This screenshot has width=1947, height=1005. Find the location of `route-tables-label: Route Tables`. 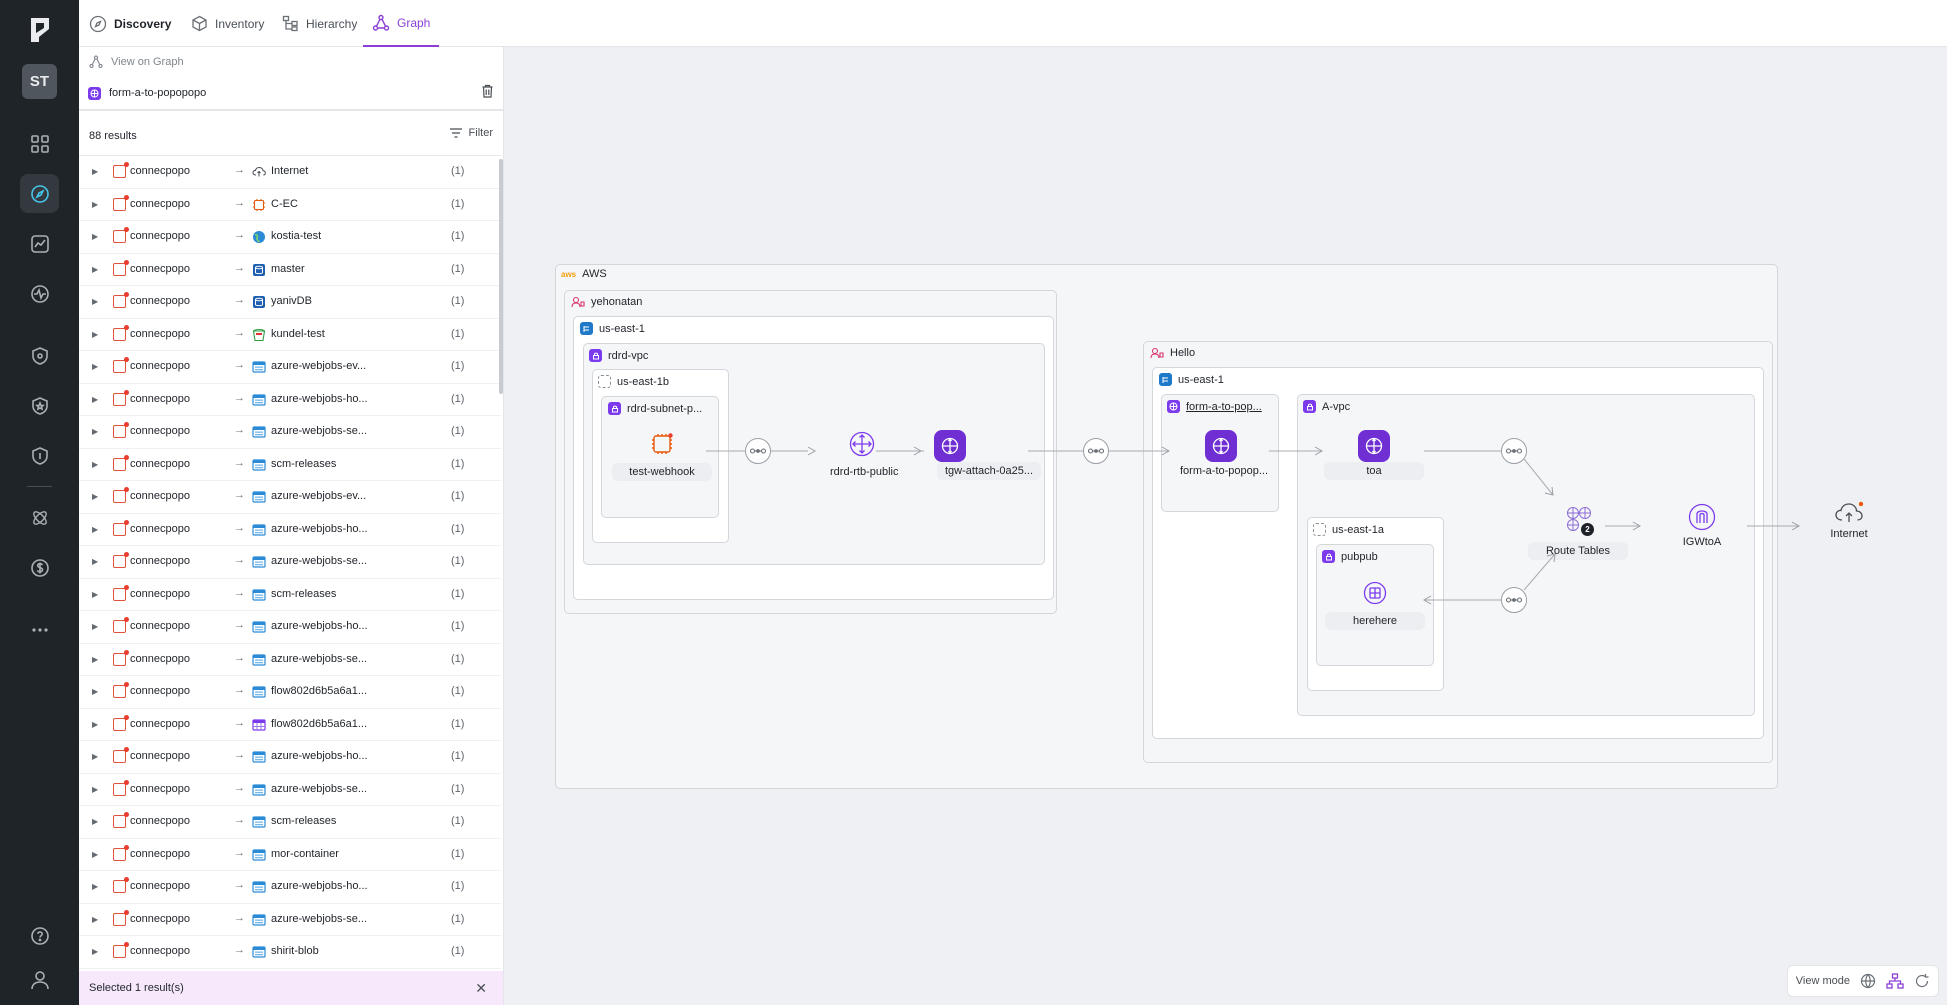

route-tables-label: Route Tables is located at coordinates (1578, 551).